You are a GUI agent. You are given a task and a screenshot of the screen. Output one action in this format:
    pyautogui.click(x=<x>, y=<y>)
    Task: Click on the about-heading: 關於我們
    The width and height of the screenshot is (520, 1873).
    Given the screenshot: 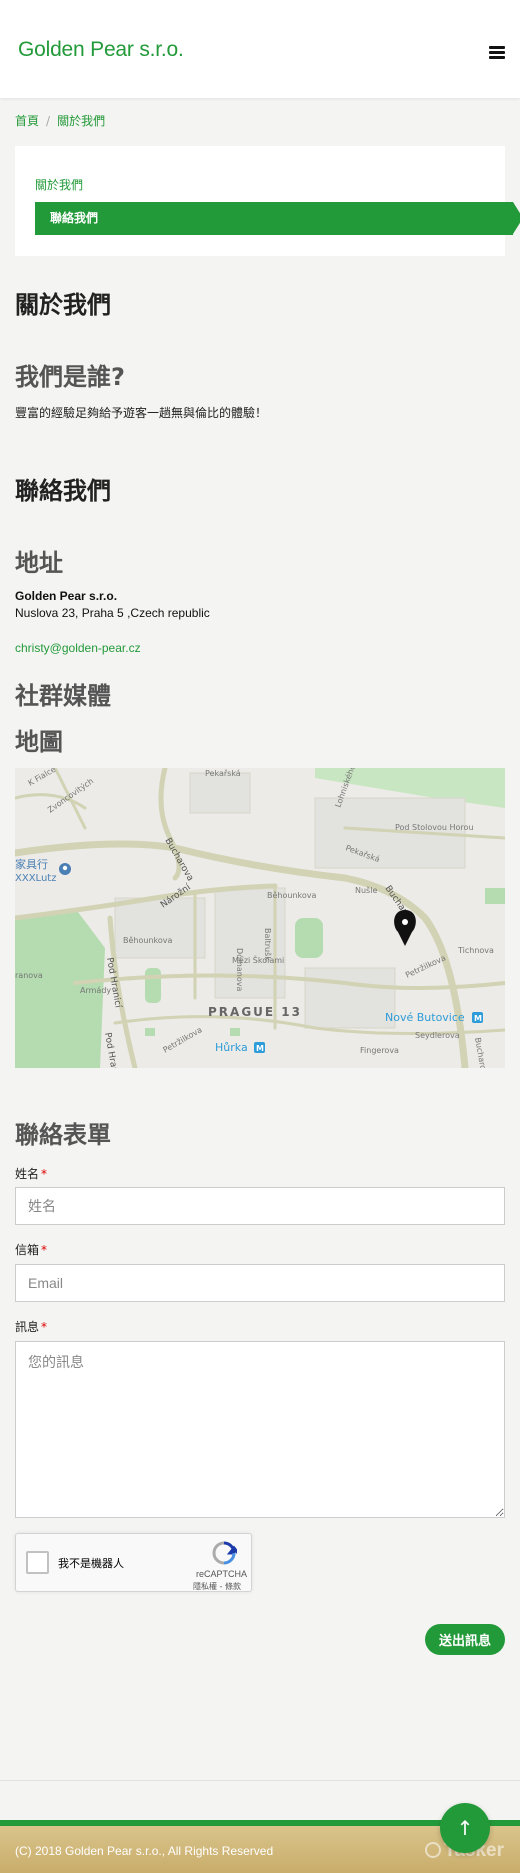 What is the action you would take?
    pyautogui.click(x=63, y=305)
    